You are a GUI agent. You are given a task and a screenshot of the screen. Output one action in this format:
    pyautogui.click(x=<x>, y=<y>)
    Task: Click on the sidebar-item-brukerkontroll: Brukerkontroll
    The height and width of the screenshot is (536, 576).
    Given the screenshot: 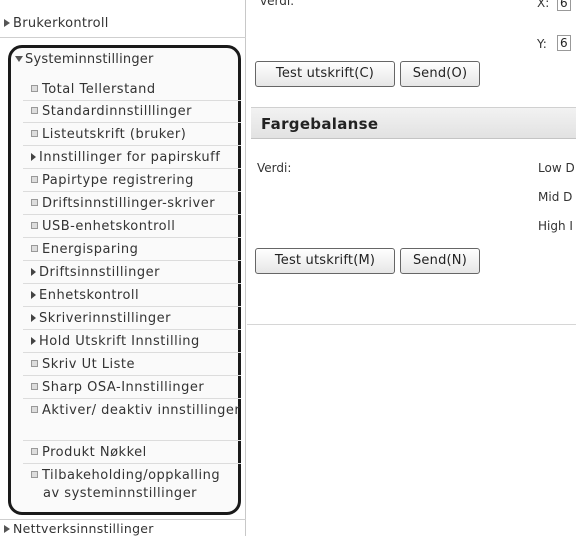 What is the action you would take?
    pyautogui.click(x=123, y=21)
    